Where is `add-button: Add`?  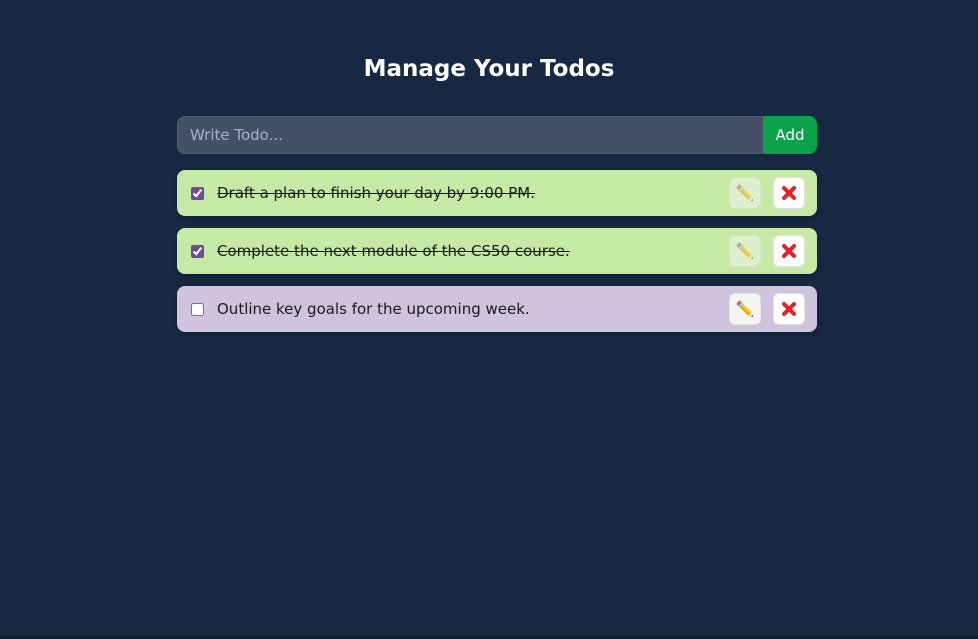
add-button: Add is located at coordinates (790, 135).